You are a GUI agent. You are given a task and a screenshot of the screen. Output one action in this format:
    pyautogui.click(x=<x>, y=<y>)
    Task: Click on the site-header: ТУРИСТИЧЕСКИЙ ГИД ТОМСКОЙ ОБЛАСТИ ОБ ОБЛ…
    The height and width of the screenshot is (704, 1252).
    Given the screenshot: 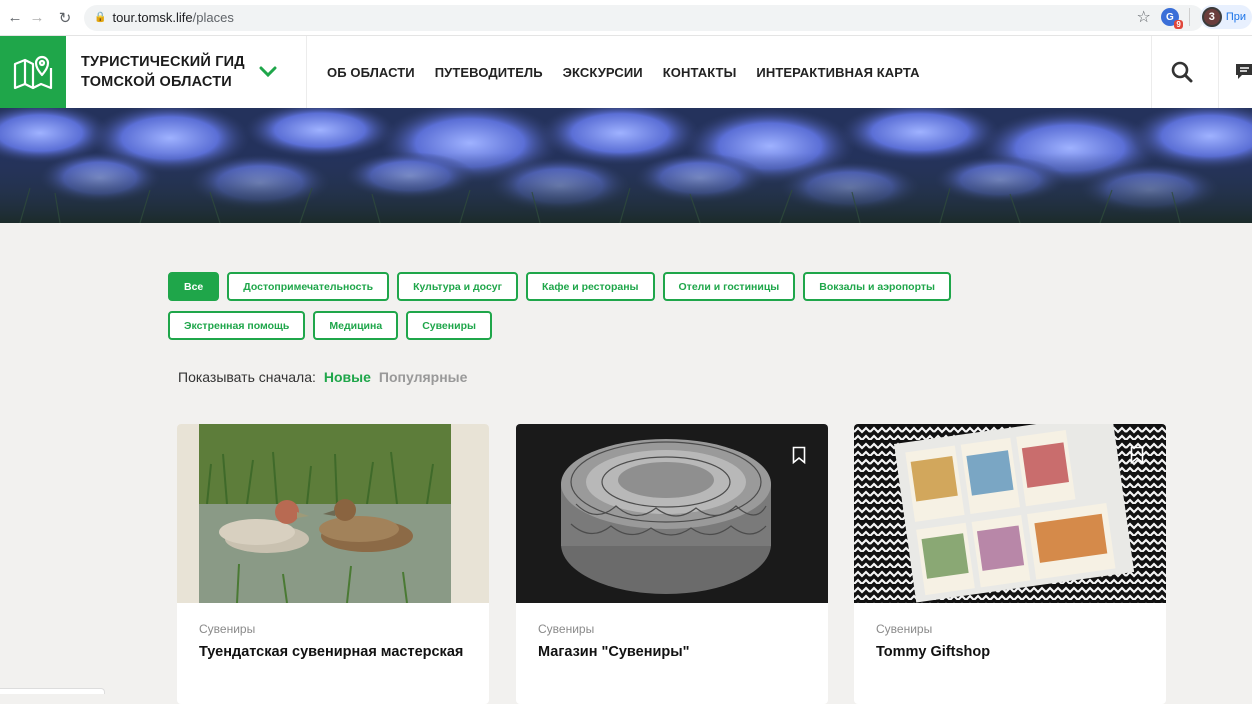 What is the action you would take?
    pyautogui.click(x=626, y=72)
    